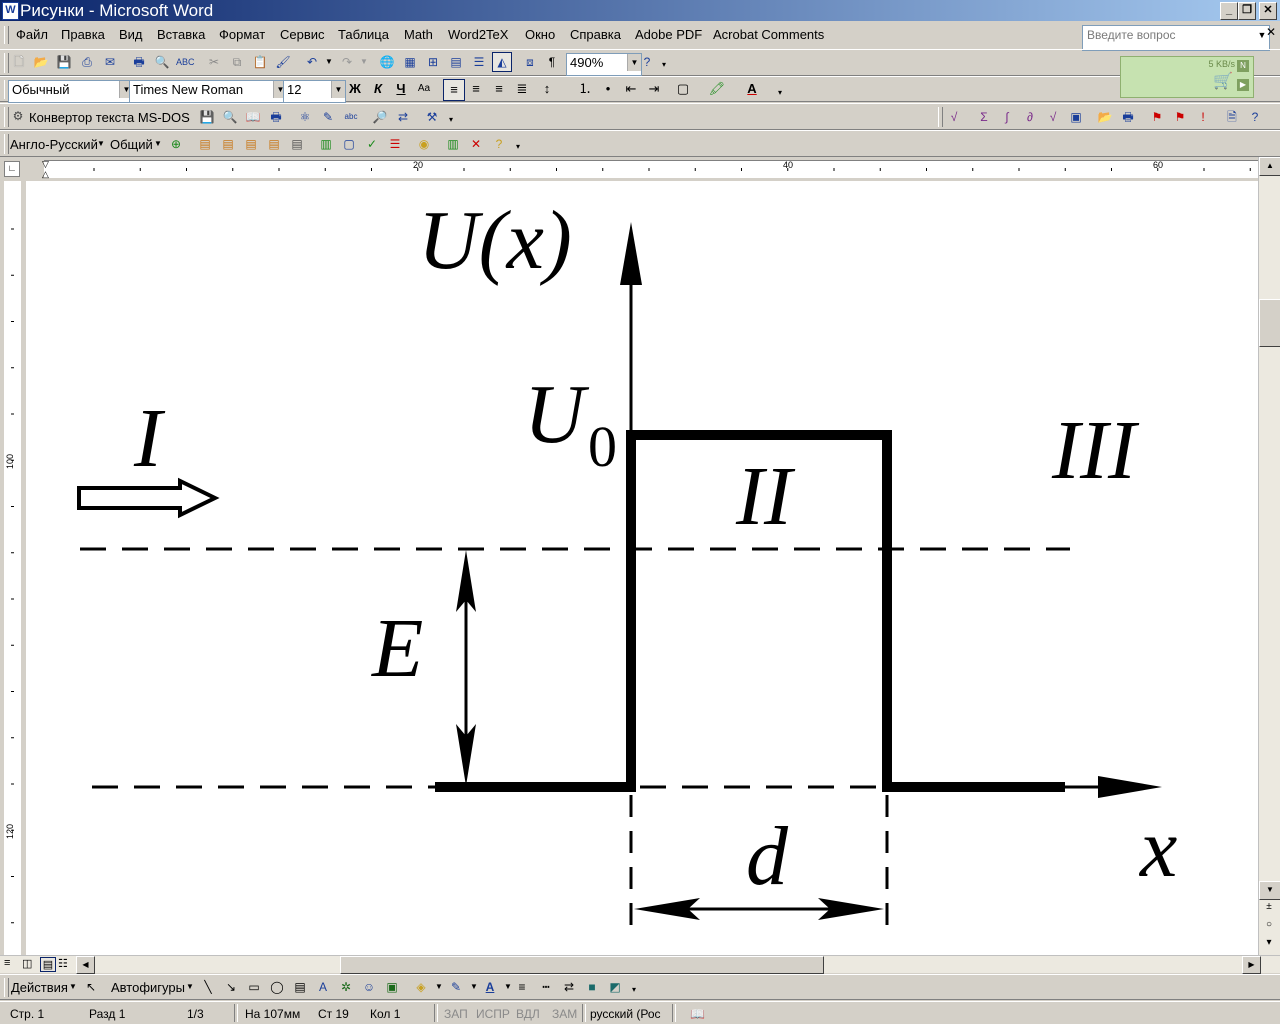 The image size is (1280, 1024). Describe the element at coordinates (19, 62) in the screenshot. I see `new-document-icon: 🗋` at that location.